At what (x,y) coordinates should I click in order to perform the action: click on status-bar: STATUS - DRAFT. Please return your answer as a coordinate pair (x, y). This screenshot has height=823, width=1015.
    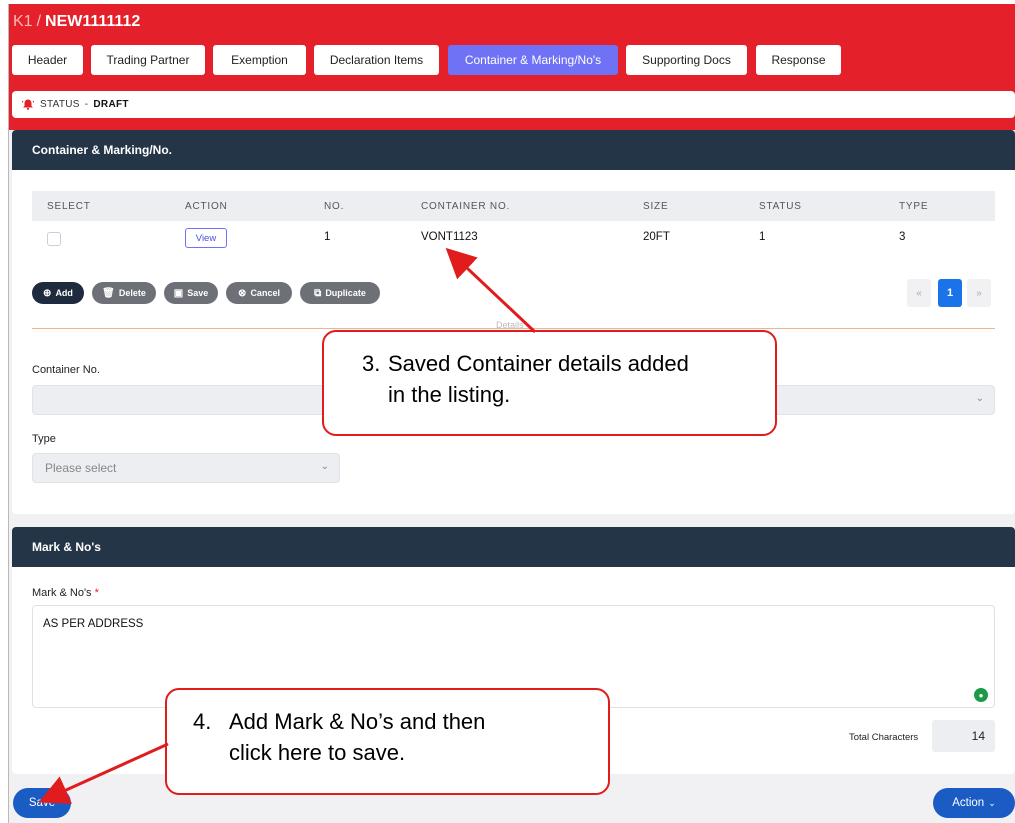
    Looking at the image, I should click on (513, 104).